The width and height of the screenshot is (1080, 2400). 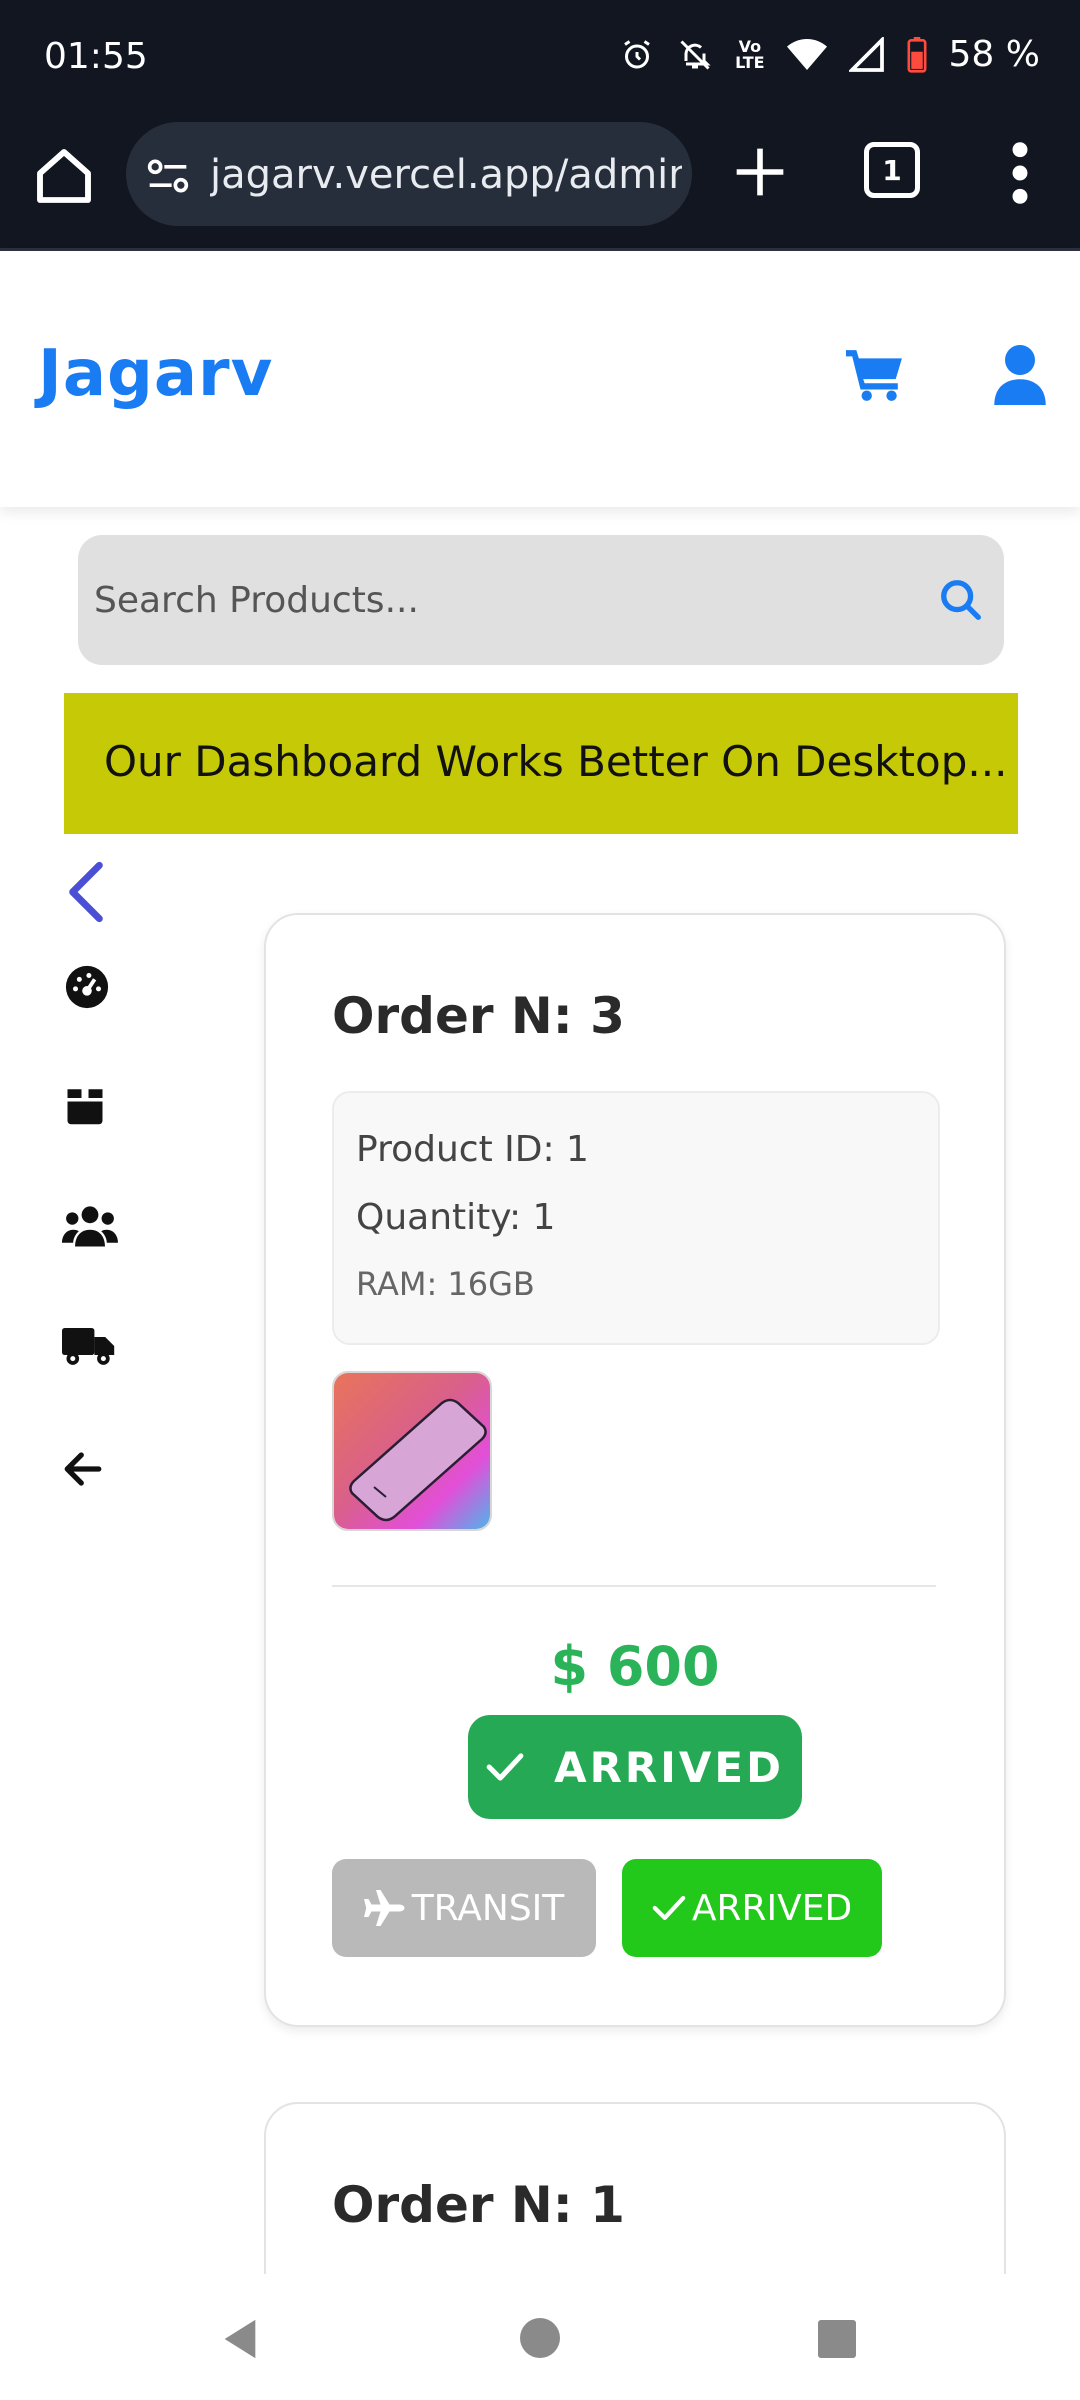 I want to click on recents-button, so click(x=837, y=2339).